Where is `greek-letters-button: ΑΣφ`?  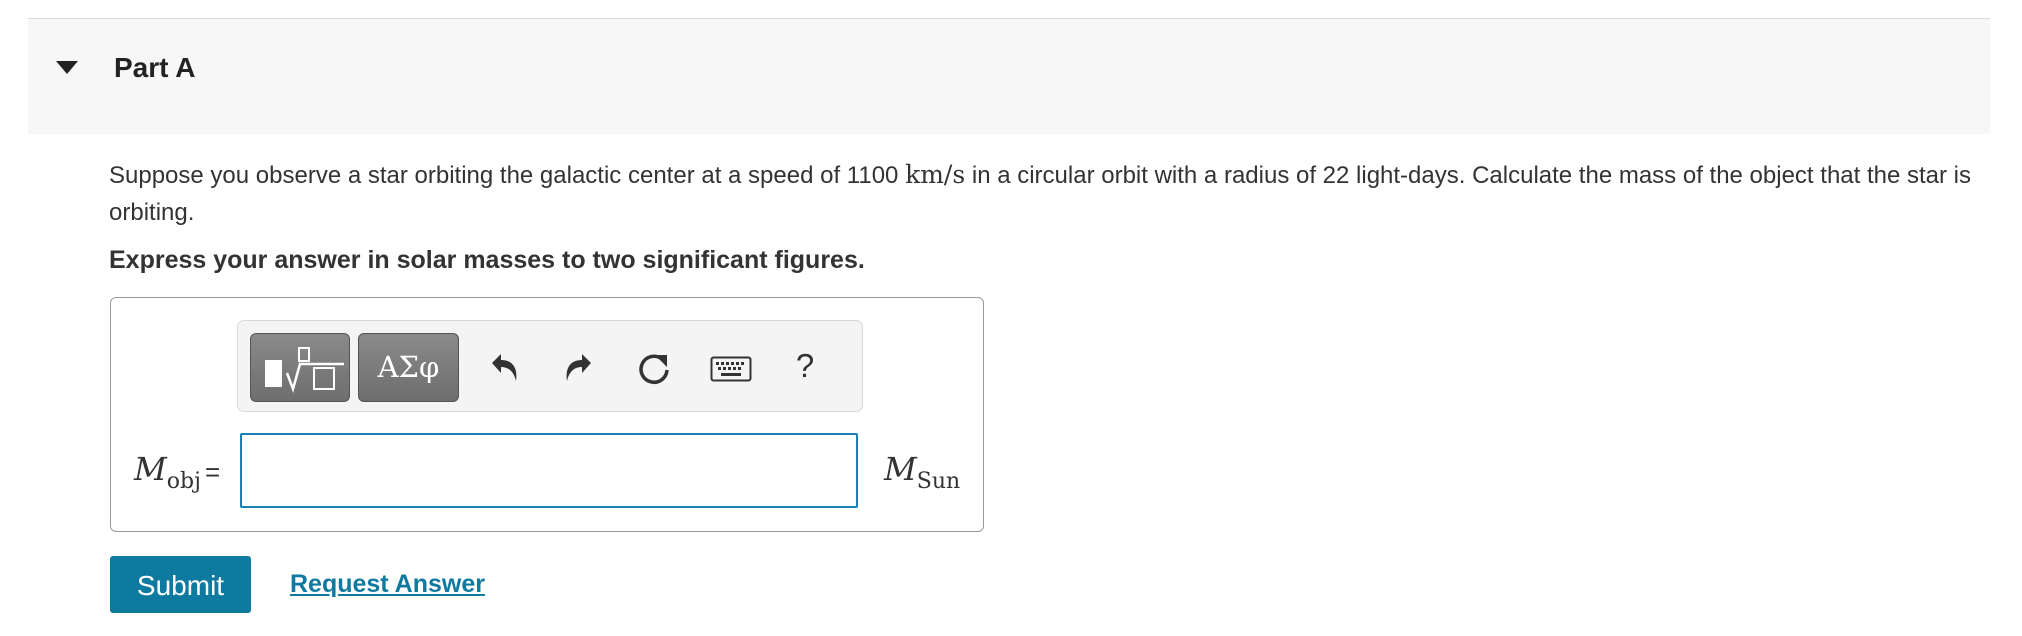
greek-letters-button: ΑΣφ is located at coordinates (408, 367).